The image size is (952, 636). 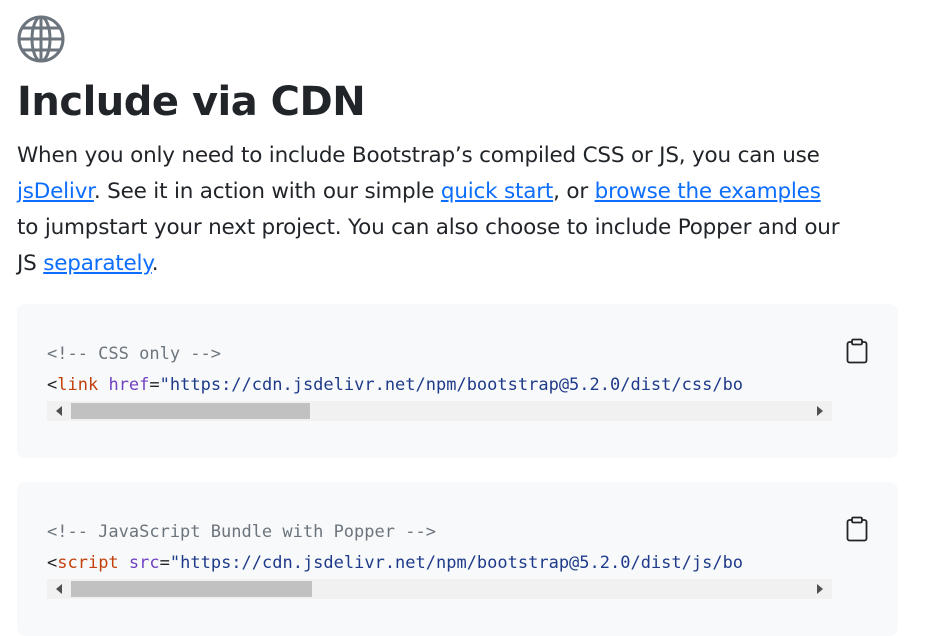 I want to click on code-attr: src, so click(x=144, y=563).